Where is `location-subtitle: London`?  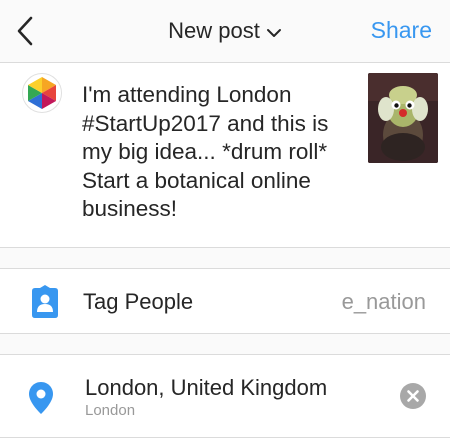
location-subtitle: London is located at coordinates (110, 410).